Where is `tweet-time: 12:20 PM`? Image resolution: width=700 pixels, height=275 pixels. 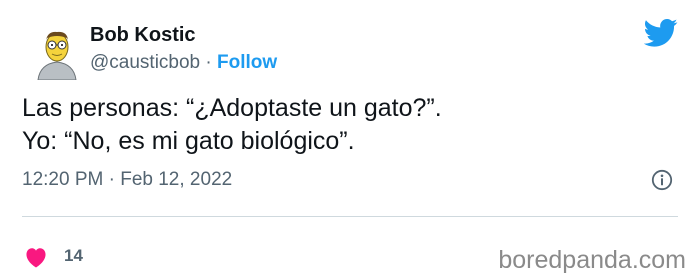
tweet-time: 12:20 PM is located at coordinates (63, 179).